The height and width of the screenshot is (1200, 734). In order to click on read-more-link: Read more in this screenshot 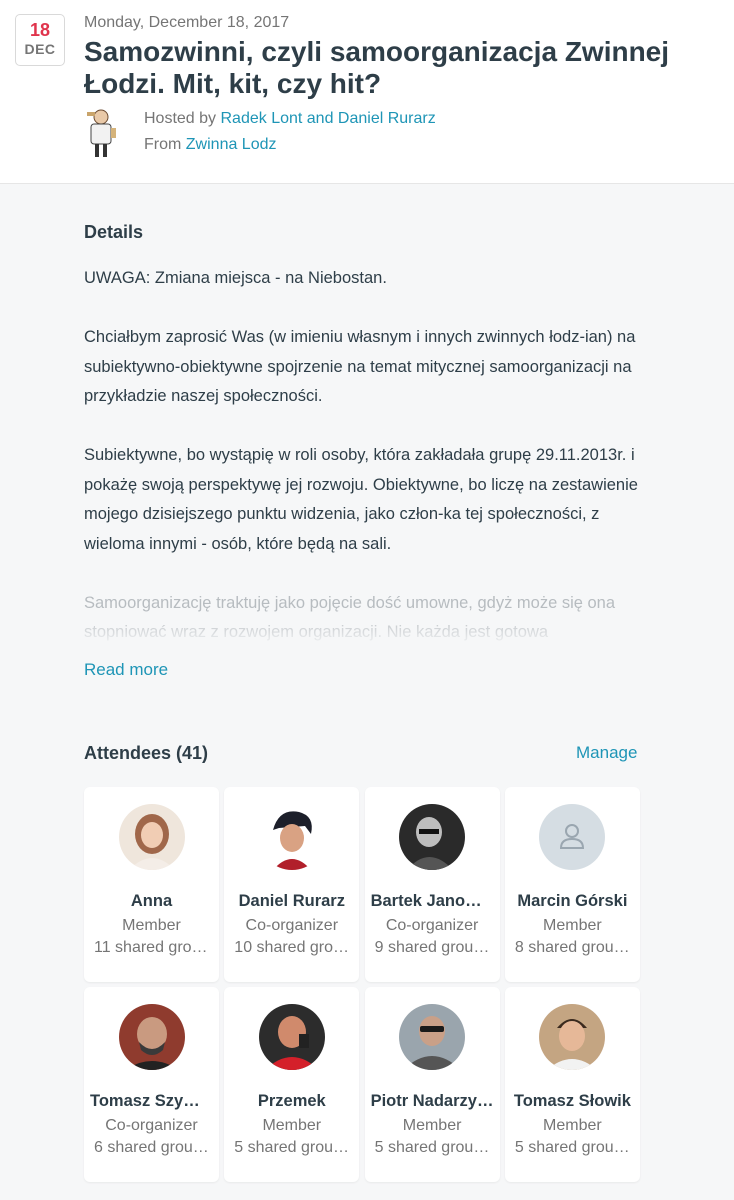, I will do `click(126, 670)`.